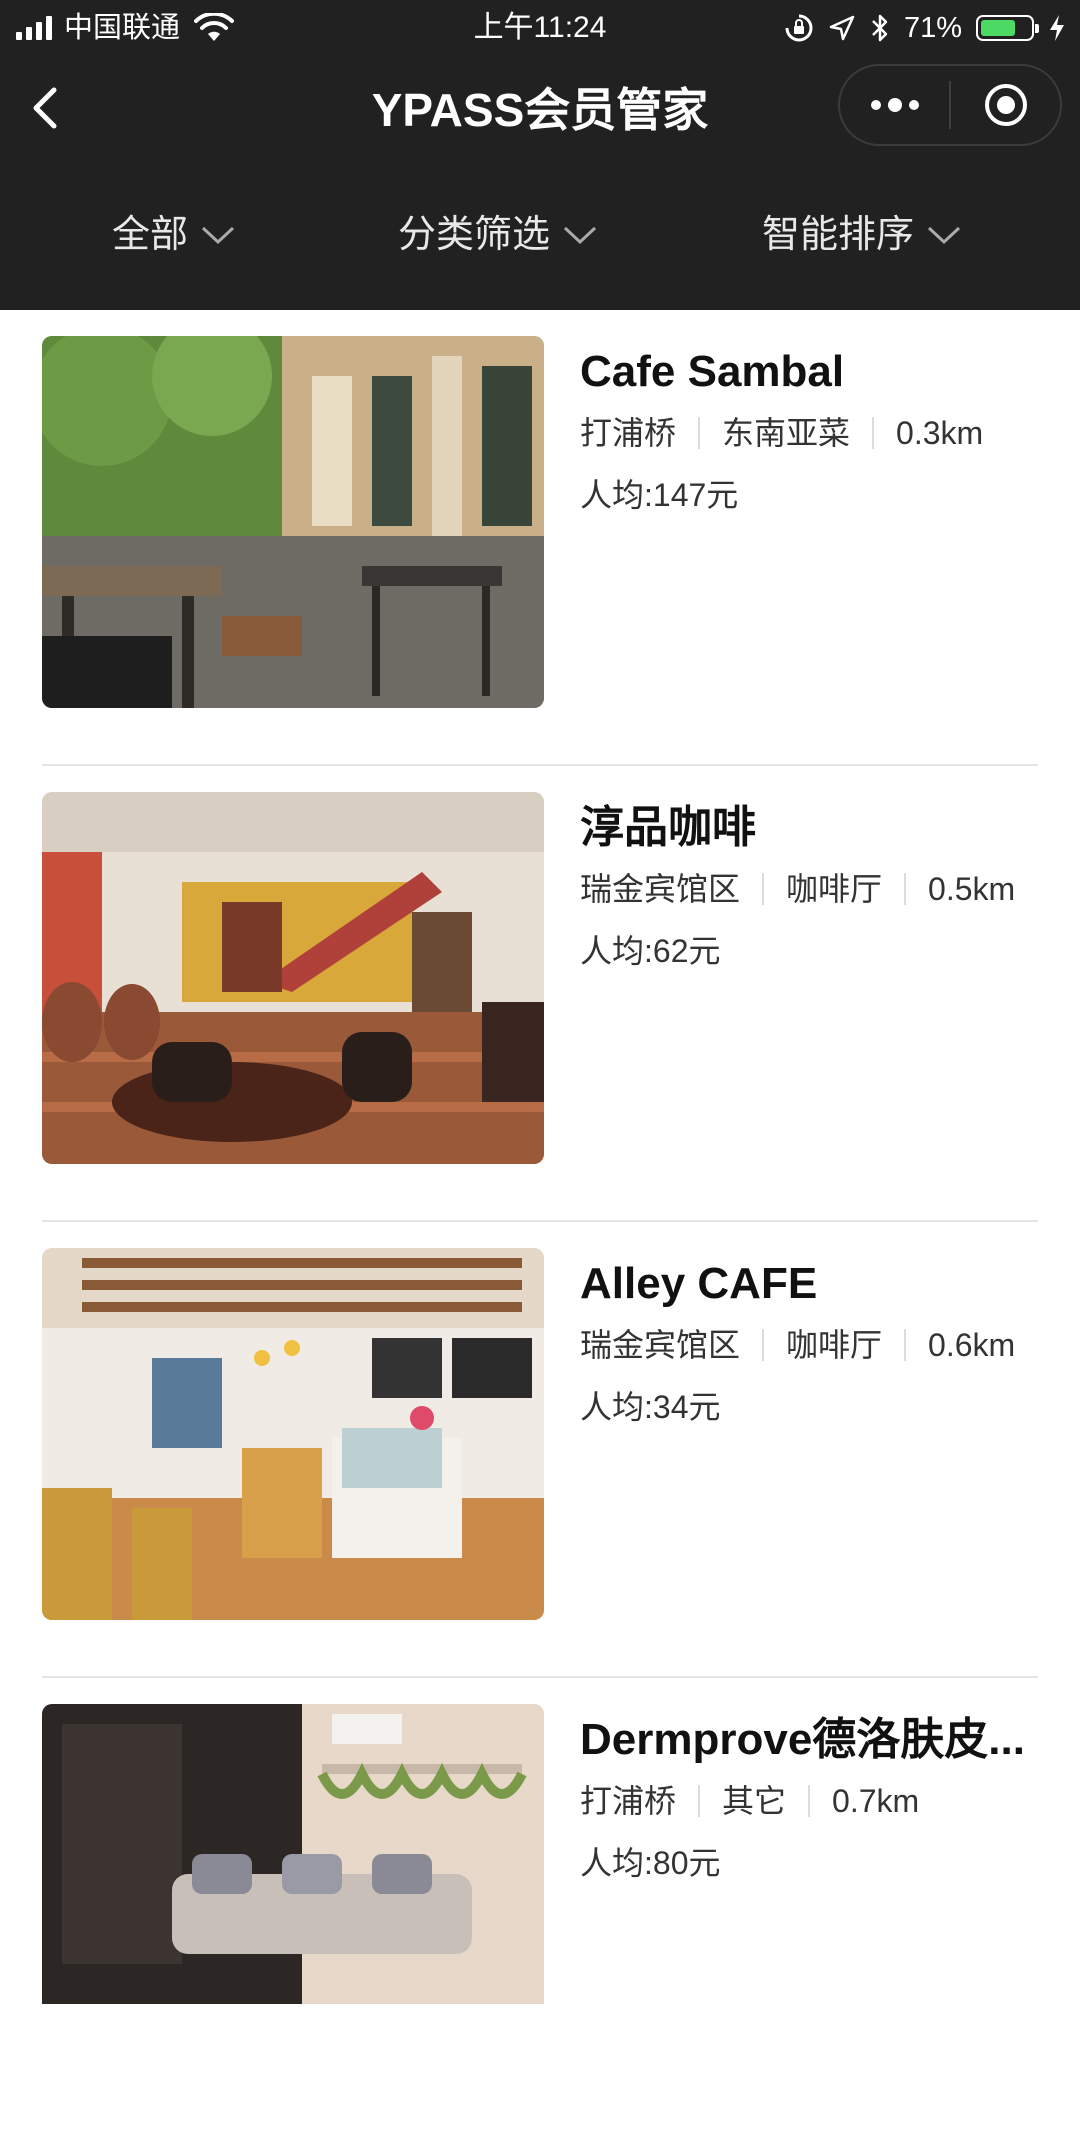 This screenshot has height=2134, width=1080. What do you see at coordinates (668, 827) in the screenshot?
I see `shop-name: 淳品咖啡` at bounding box center [668, 827].